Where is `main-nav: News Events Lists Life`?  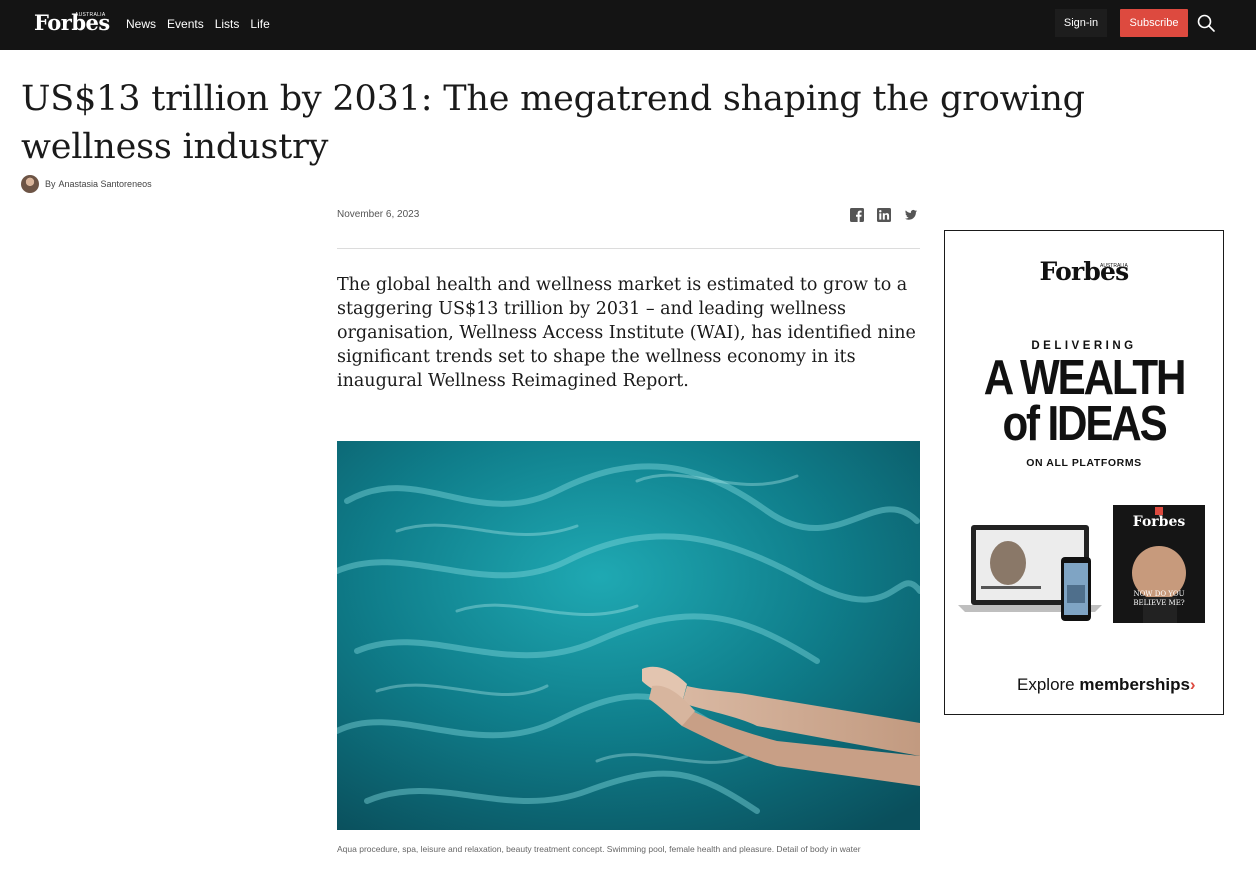
main-nav: News Events Lists Life is located at coordinates (198, 24).